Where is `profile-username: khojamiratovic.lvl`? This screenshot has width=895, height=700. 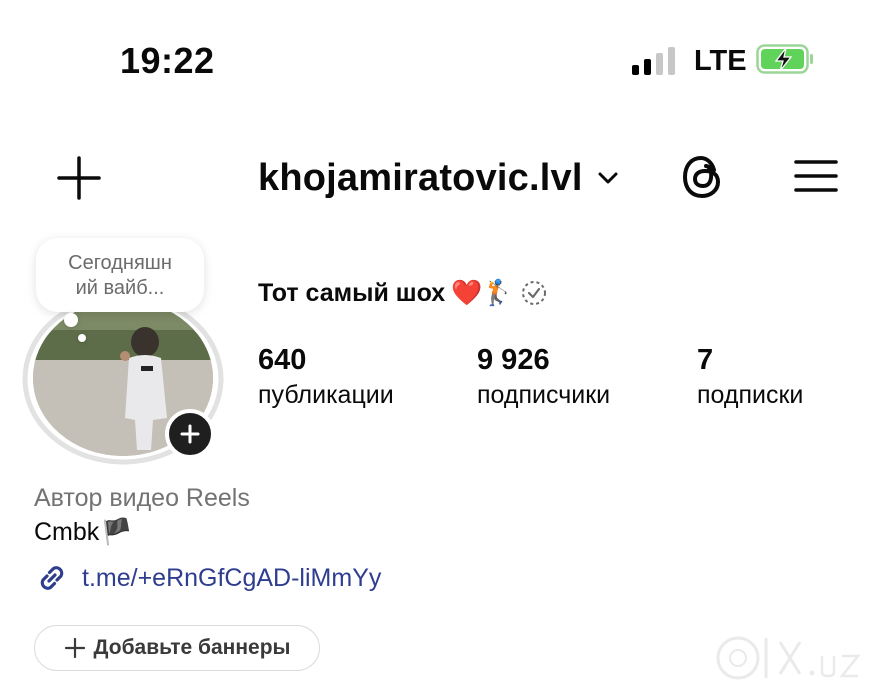
profile-username: khojamiratovic.lvl is located at coordinates (420, 177).